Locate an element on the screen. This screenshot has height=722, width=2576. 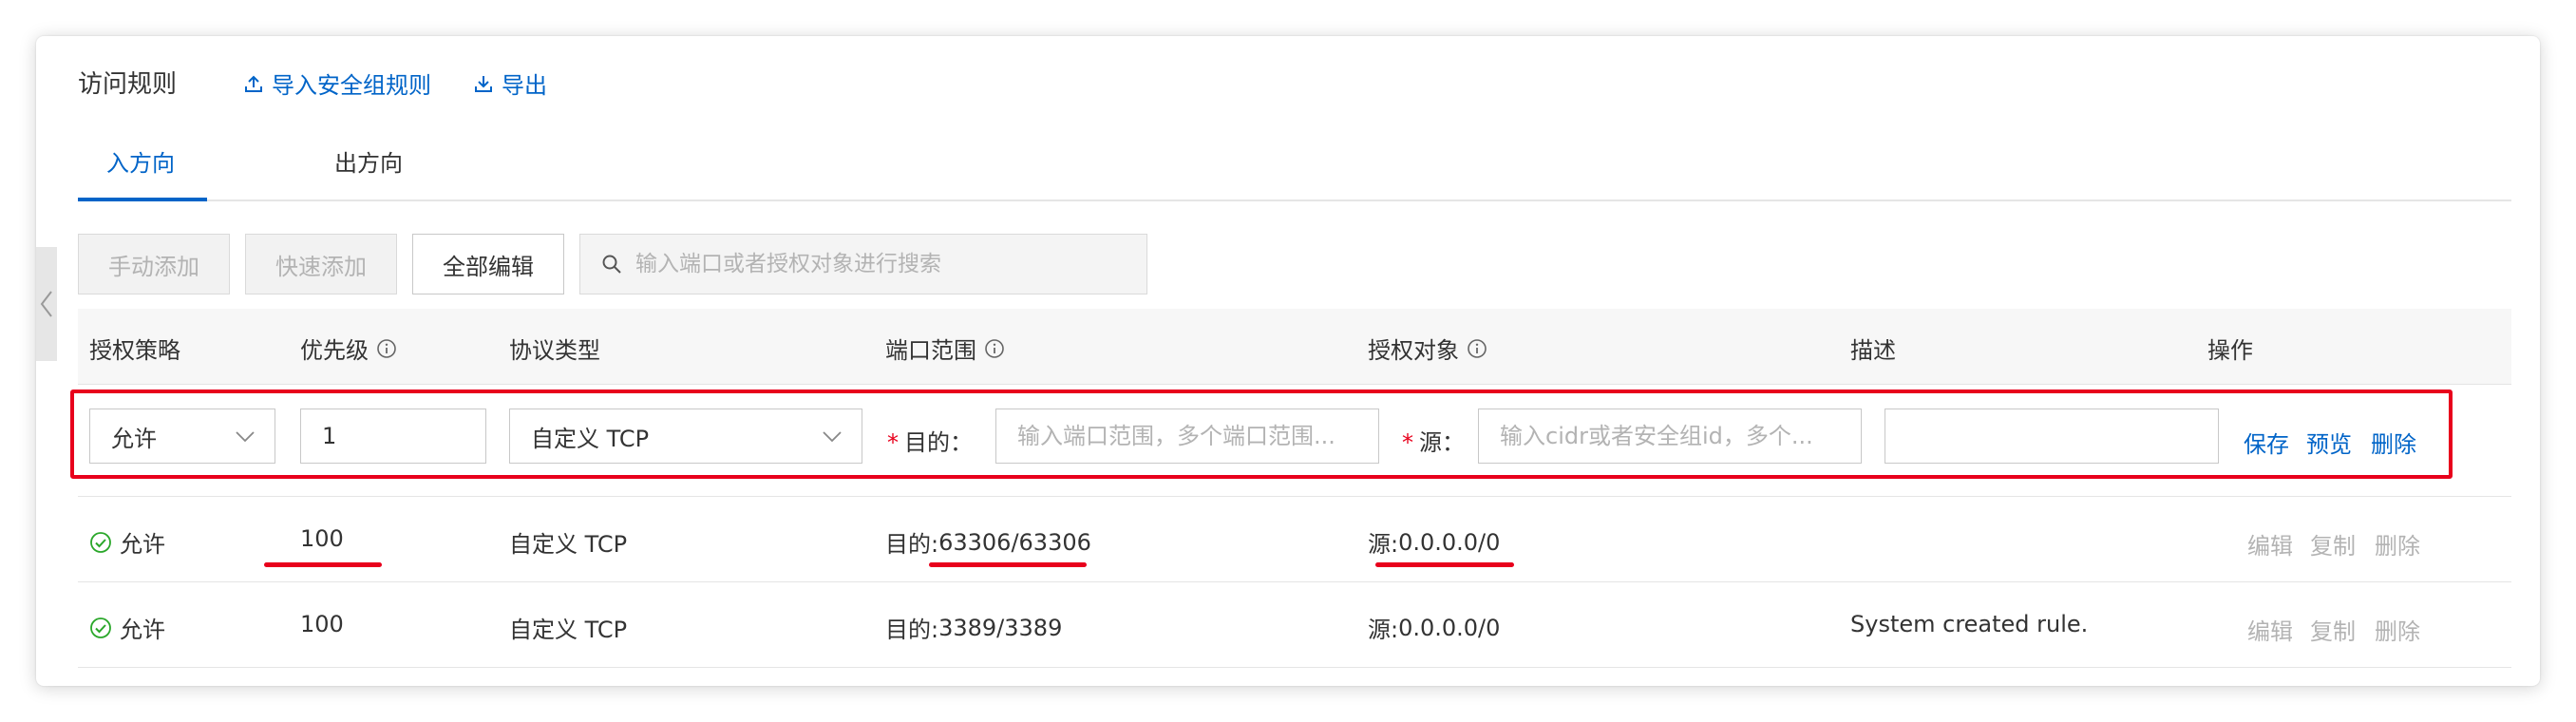
port-cell: 目的: 3389/3389 is located at coordinates (973, 627).